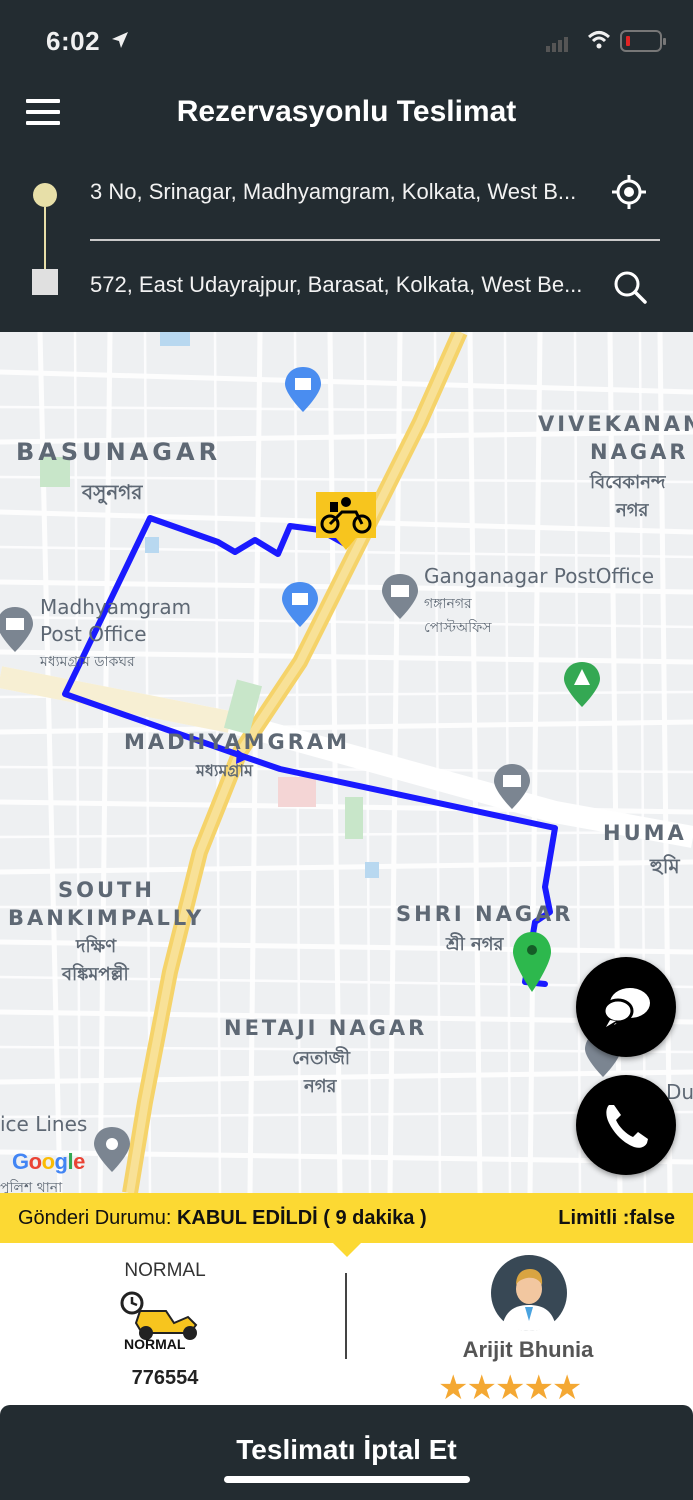 This screenshot has width=693, height=1500. What do you see at coordinates (93, 634) in the screenshot?
I see `map-label-madhyamgram-po-2: Post Office` at bounding box center [93, 634].